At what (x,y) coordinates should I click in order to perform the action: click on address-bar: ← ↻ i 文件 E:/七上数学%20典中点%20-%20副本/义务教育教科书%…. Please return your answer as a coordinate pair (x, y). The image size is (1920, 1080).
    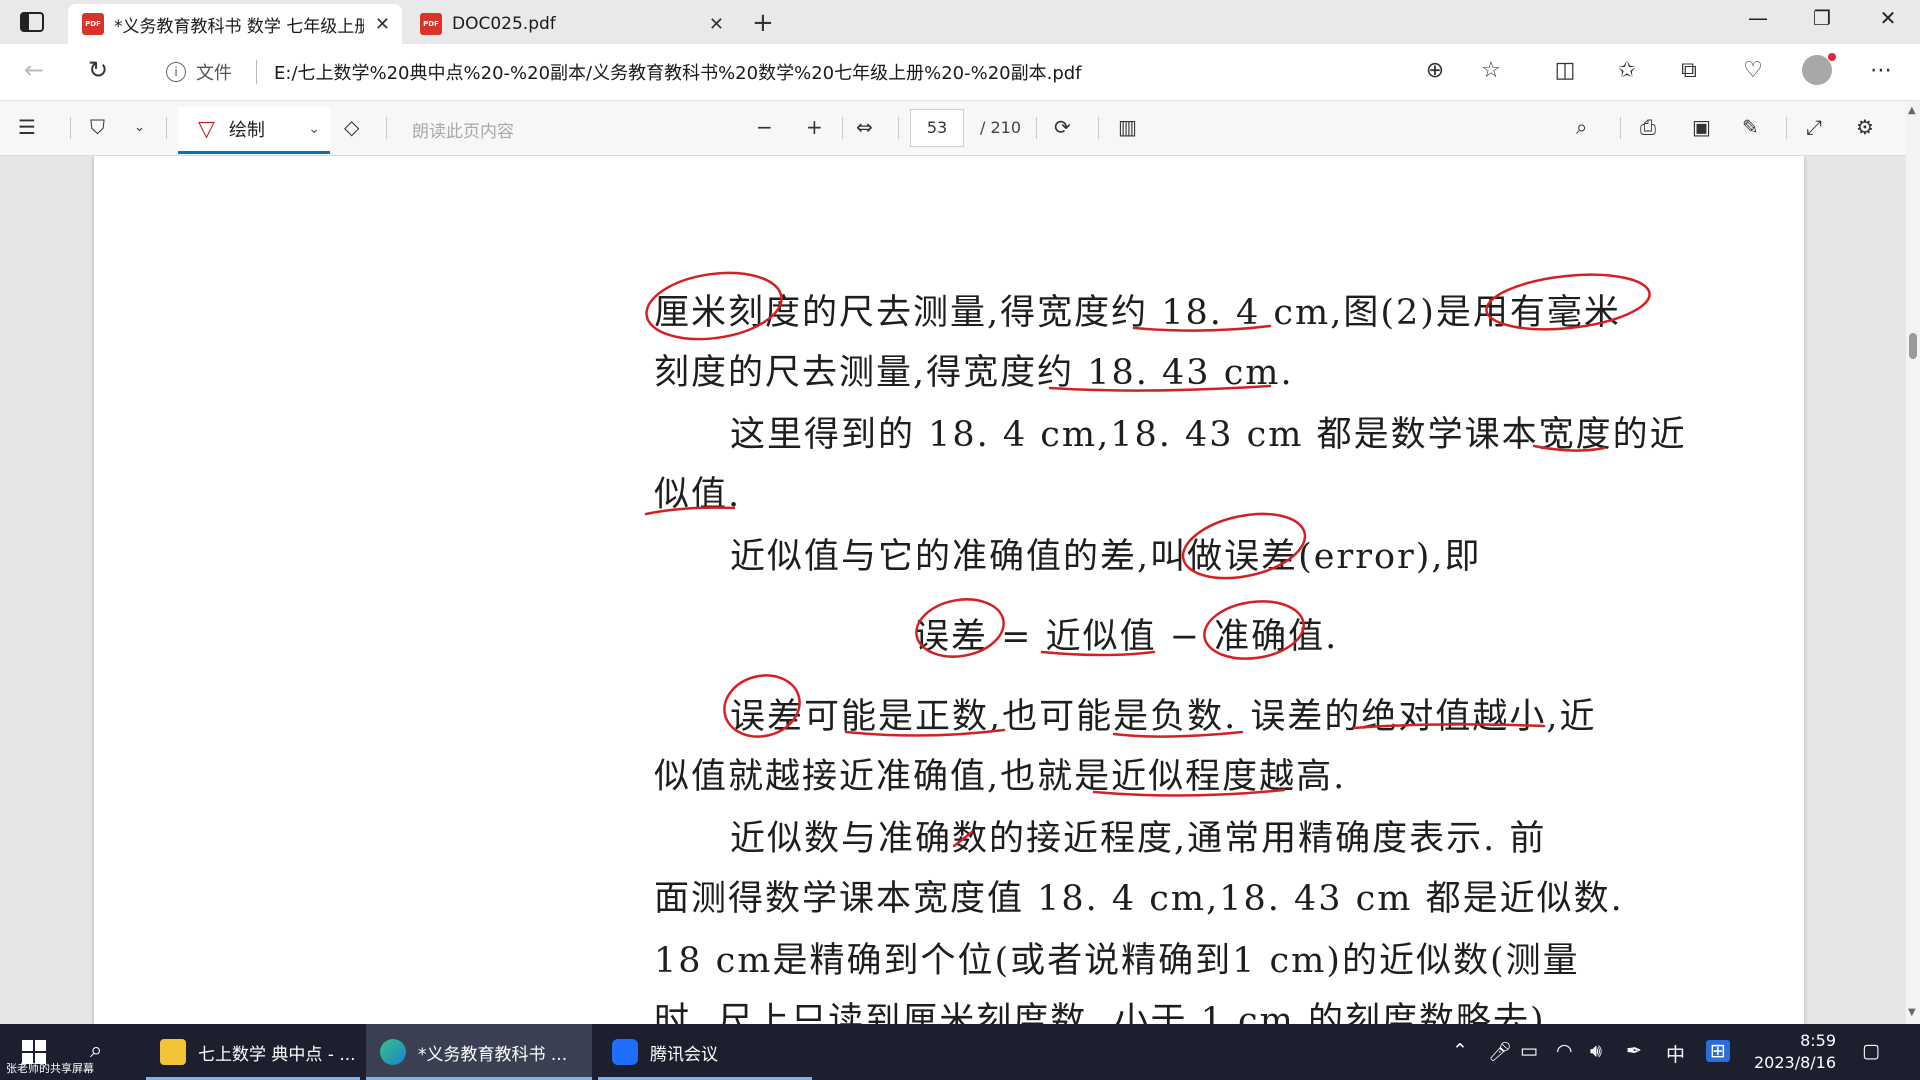
    Looking at the image, I should click on (960, 72).